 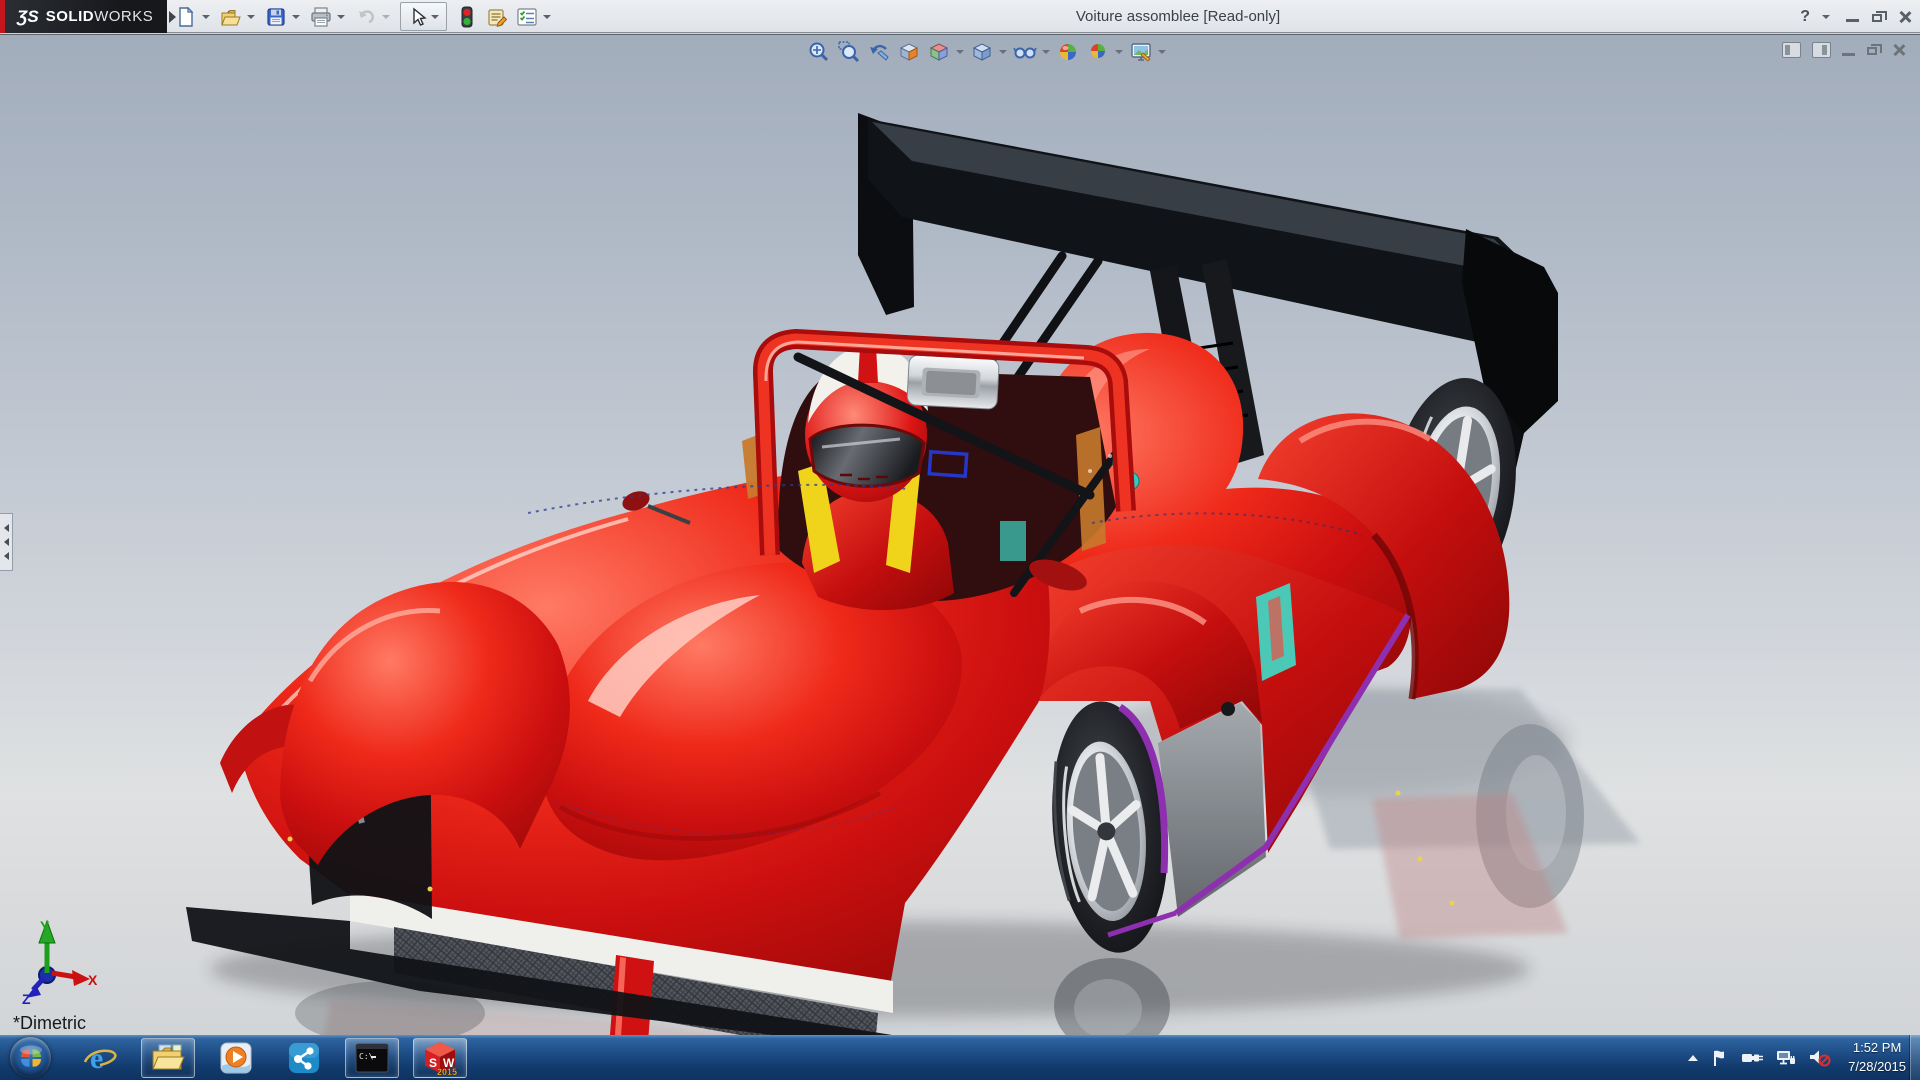 I want to click on zoom-to-area-icon, so click(x=848, y=52).